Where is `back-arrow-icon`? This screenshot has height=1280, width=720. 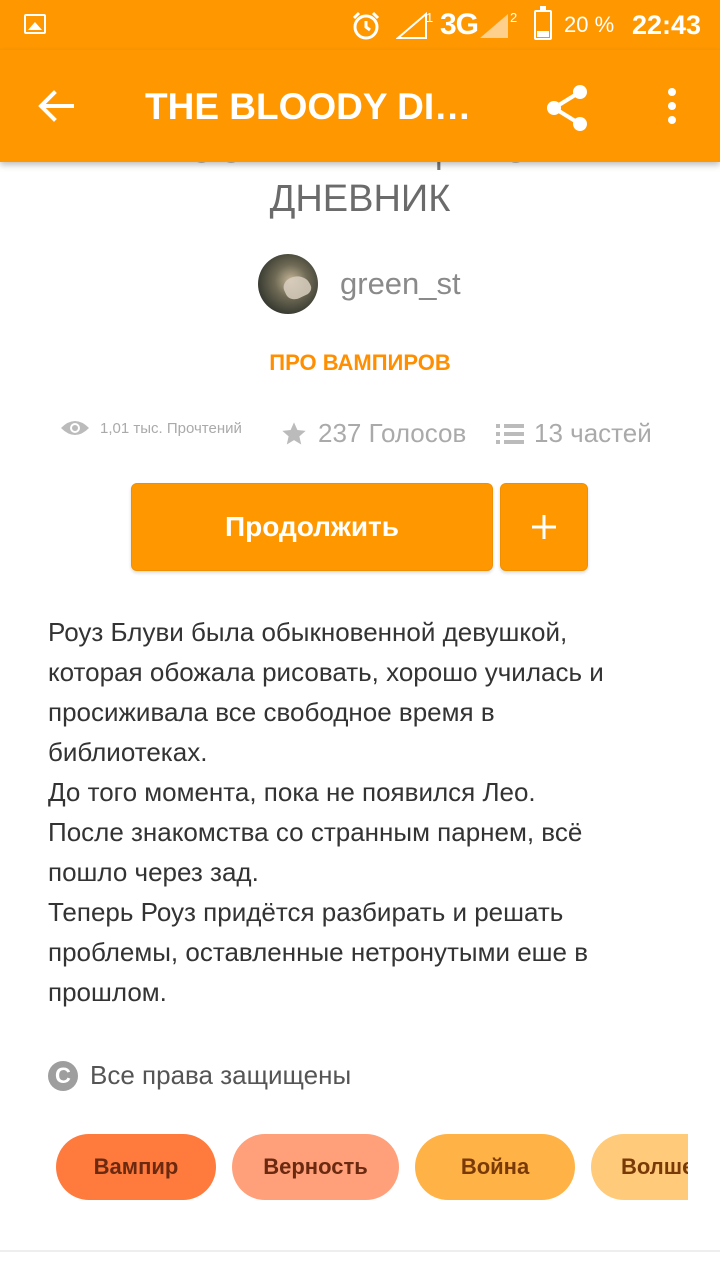
back-arrow-icon is located at coordinates (56, 106).